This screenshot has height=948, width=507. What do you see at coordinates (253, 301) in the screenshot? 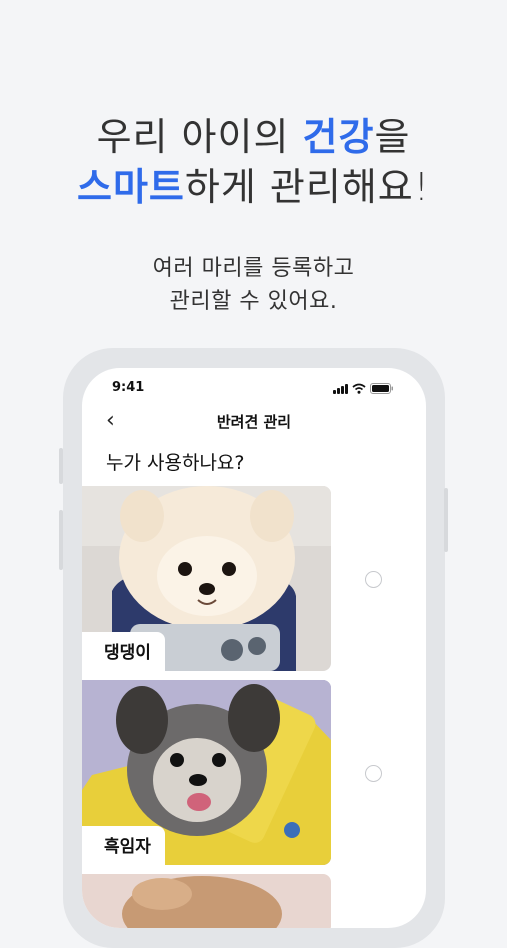
I see `subline-line-2: 관리할 수 있어요.` at bounding box center [253, 301].